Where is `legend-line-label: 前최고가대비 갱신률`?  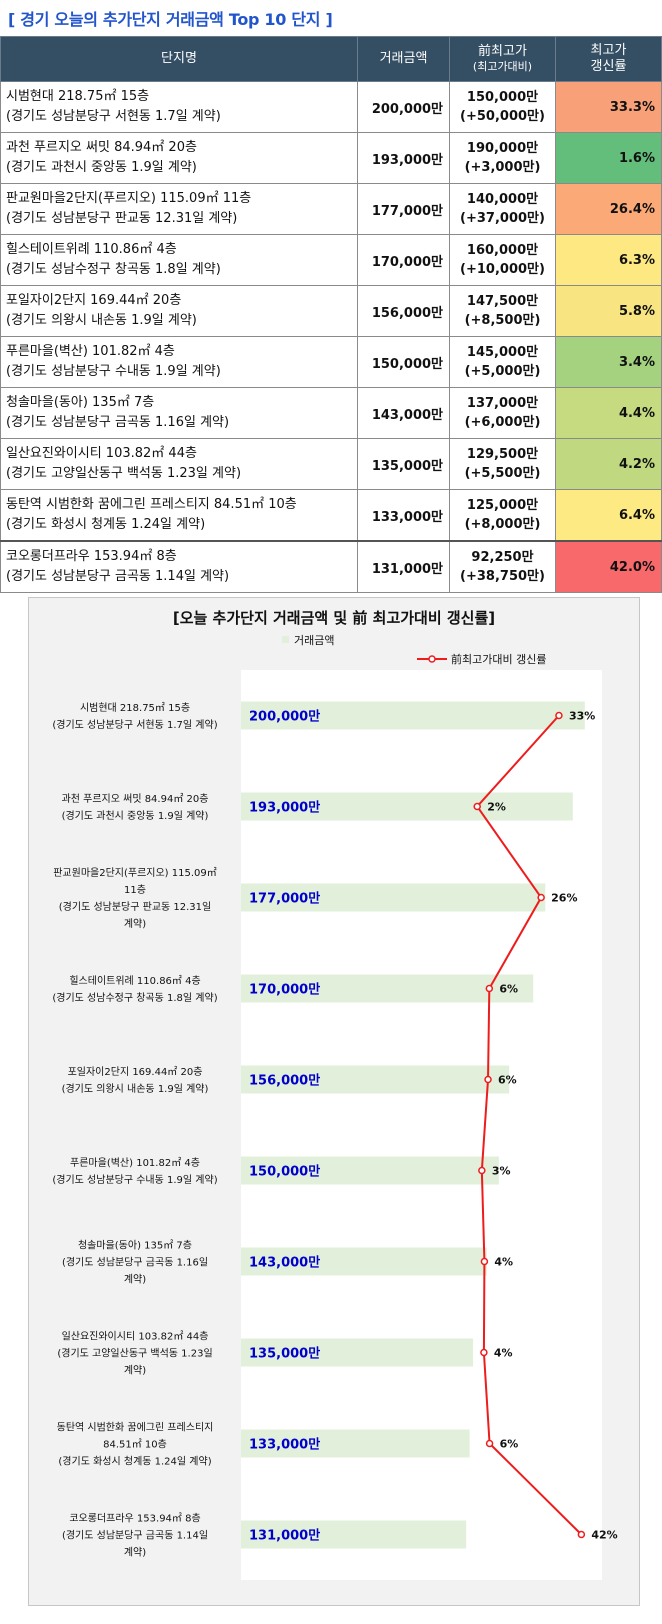 legend-line-label: 前최고가대비 갱신률 is located at coordinates (498, 659).